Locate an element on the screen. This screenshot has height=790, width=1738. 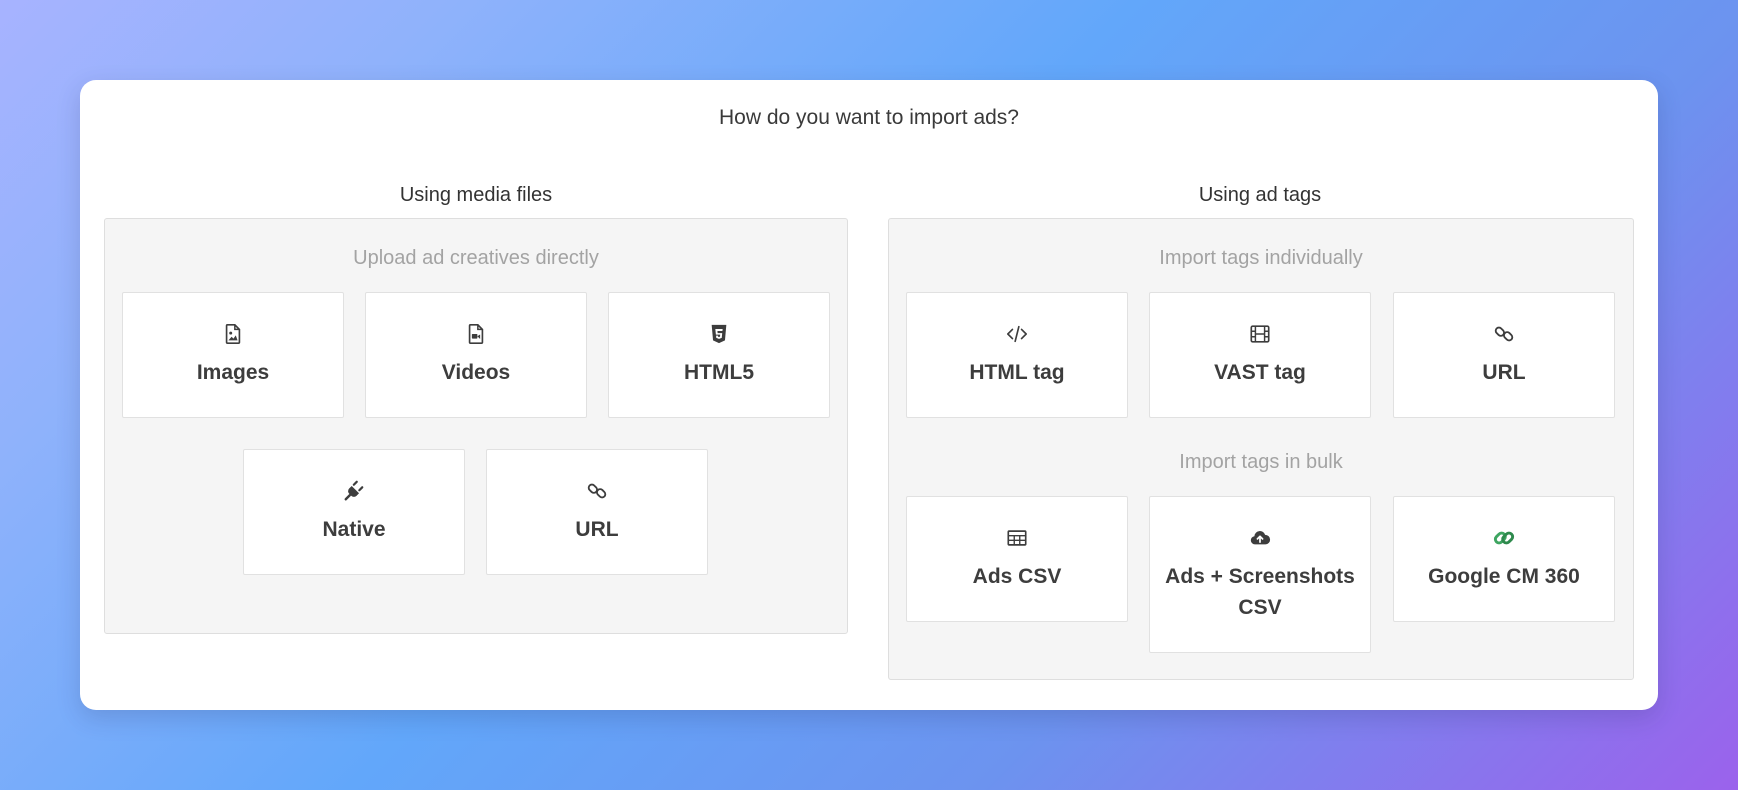
code-icon is located at coordinates (1017, 334).